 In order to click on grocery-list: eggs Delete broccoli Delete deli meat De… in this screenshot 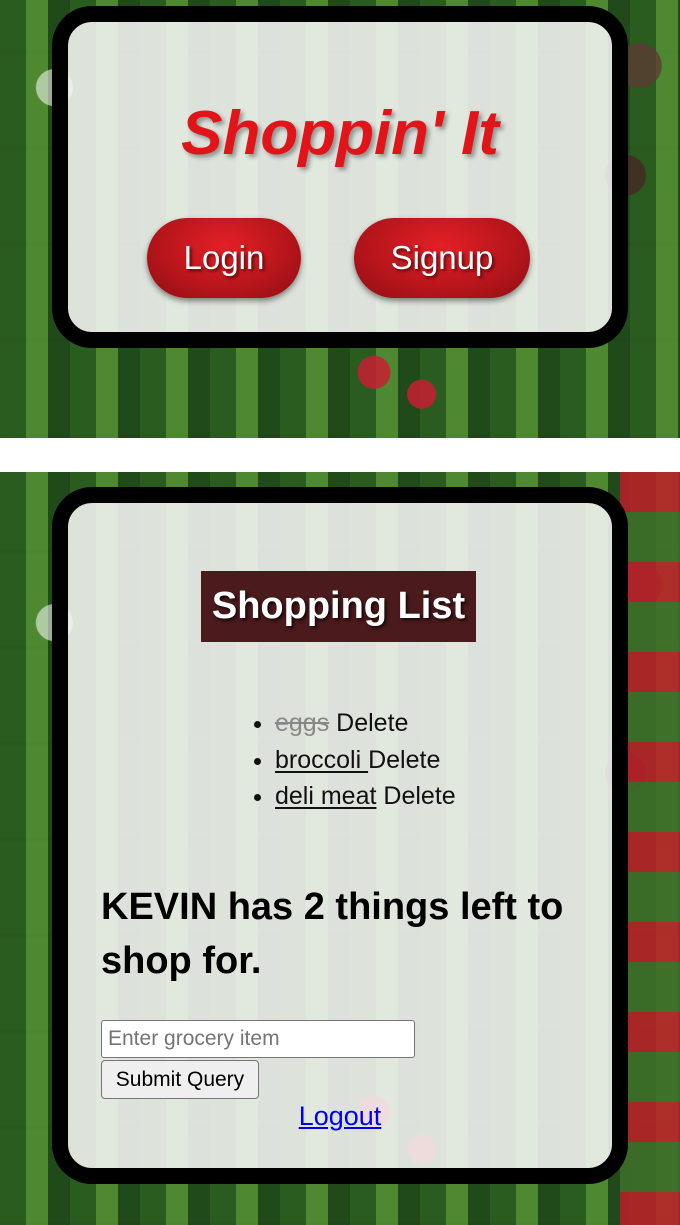, I will do `click(353, 760)`.